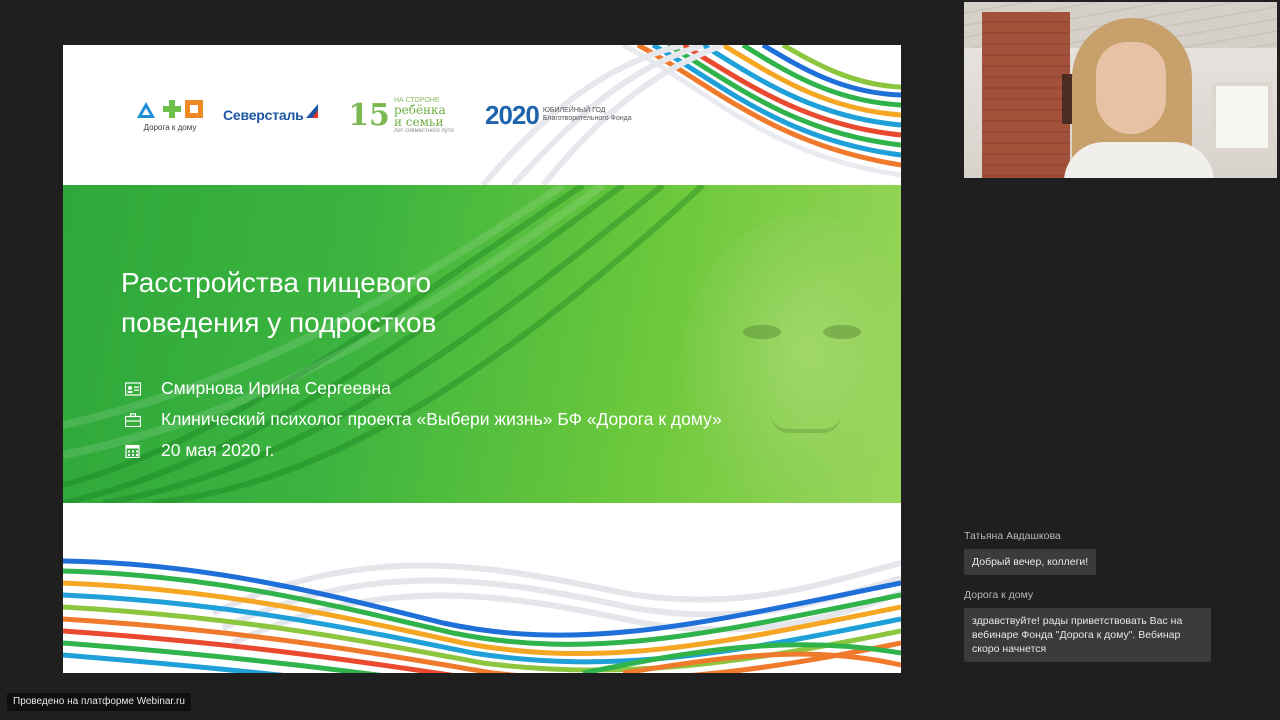 The width and height of the screenshot is (1280, 720). I want to click on platform-badge: Проведено на платформе Webinar.ru, so click(99, 702).